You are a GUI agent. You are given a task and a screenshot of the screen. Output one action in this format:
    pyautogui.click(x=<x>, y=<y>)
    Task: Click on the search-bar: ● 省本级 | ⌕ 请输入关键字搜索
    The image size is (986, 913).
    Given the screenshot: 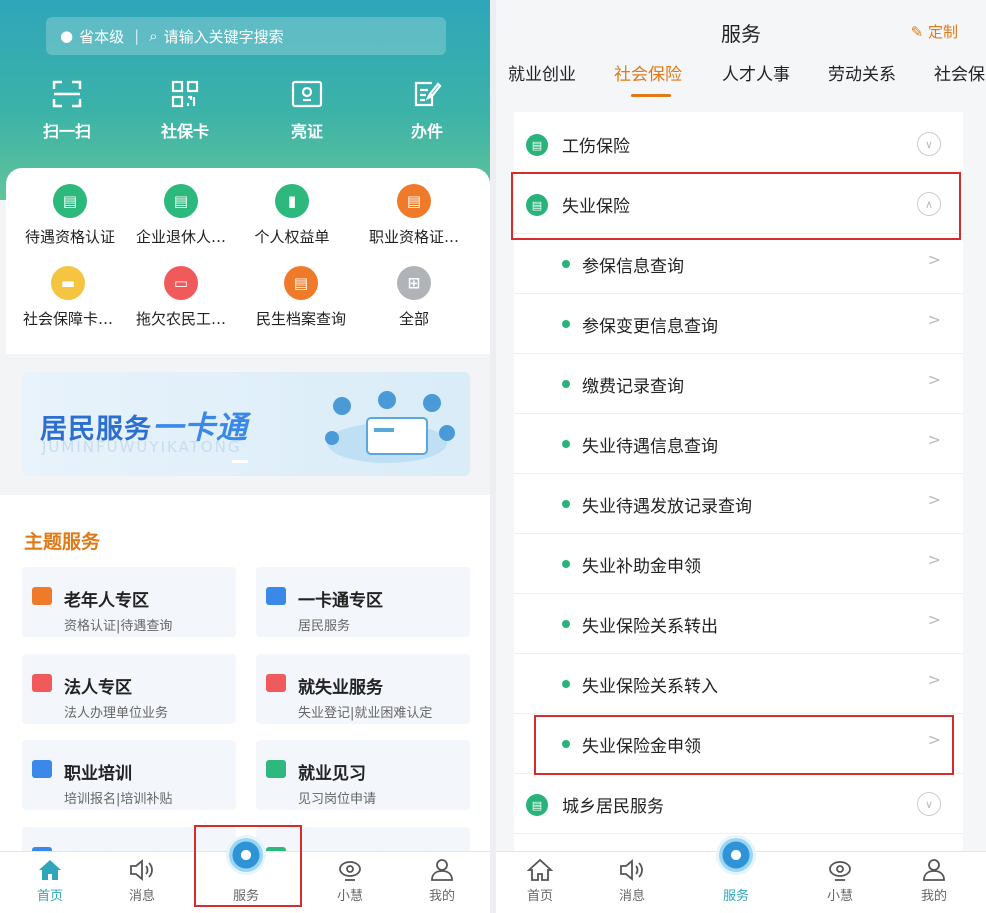 What is the action you would take?
    pyautogui.click(x=246, y=36)
    